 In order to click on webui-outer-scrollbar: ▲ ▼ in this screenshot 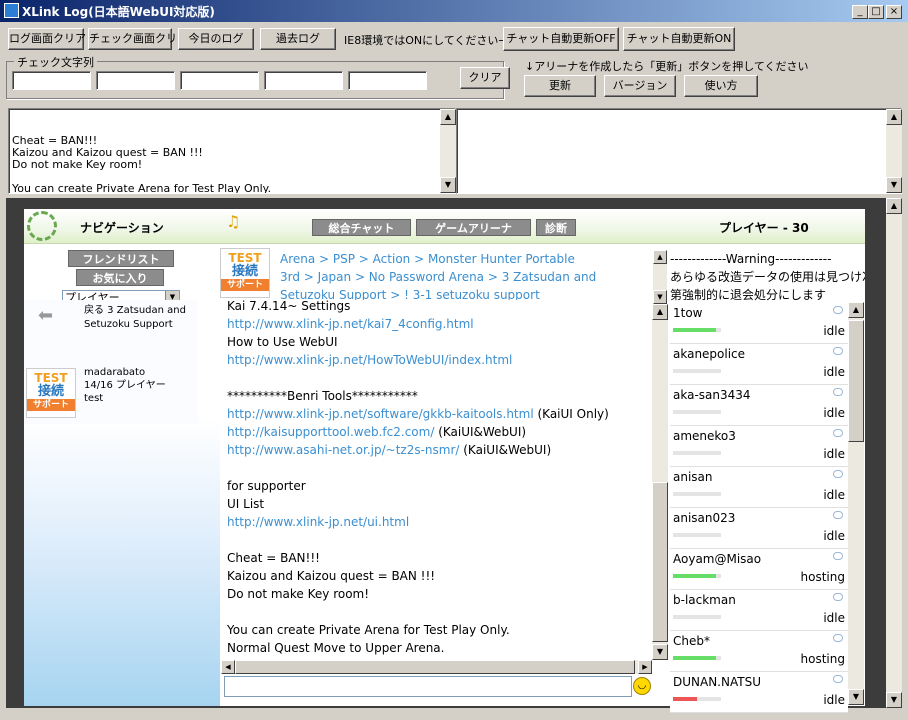, I will do `click(894, 453)`.